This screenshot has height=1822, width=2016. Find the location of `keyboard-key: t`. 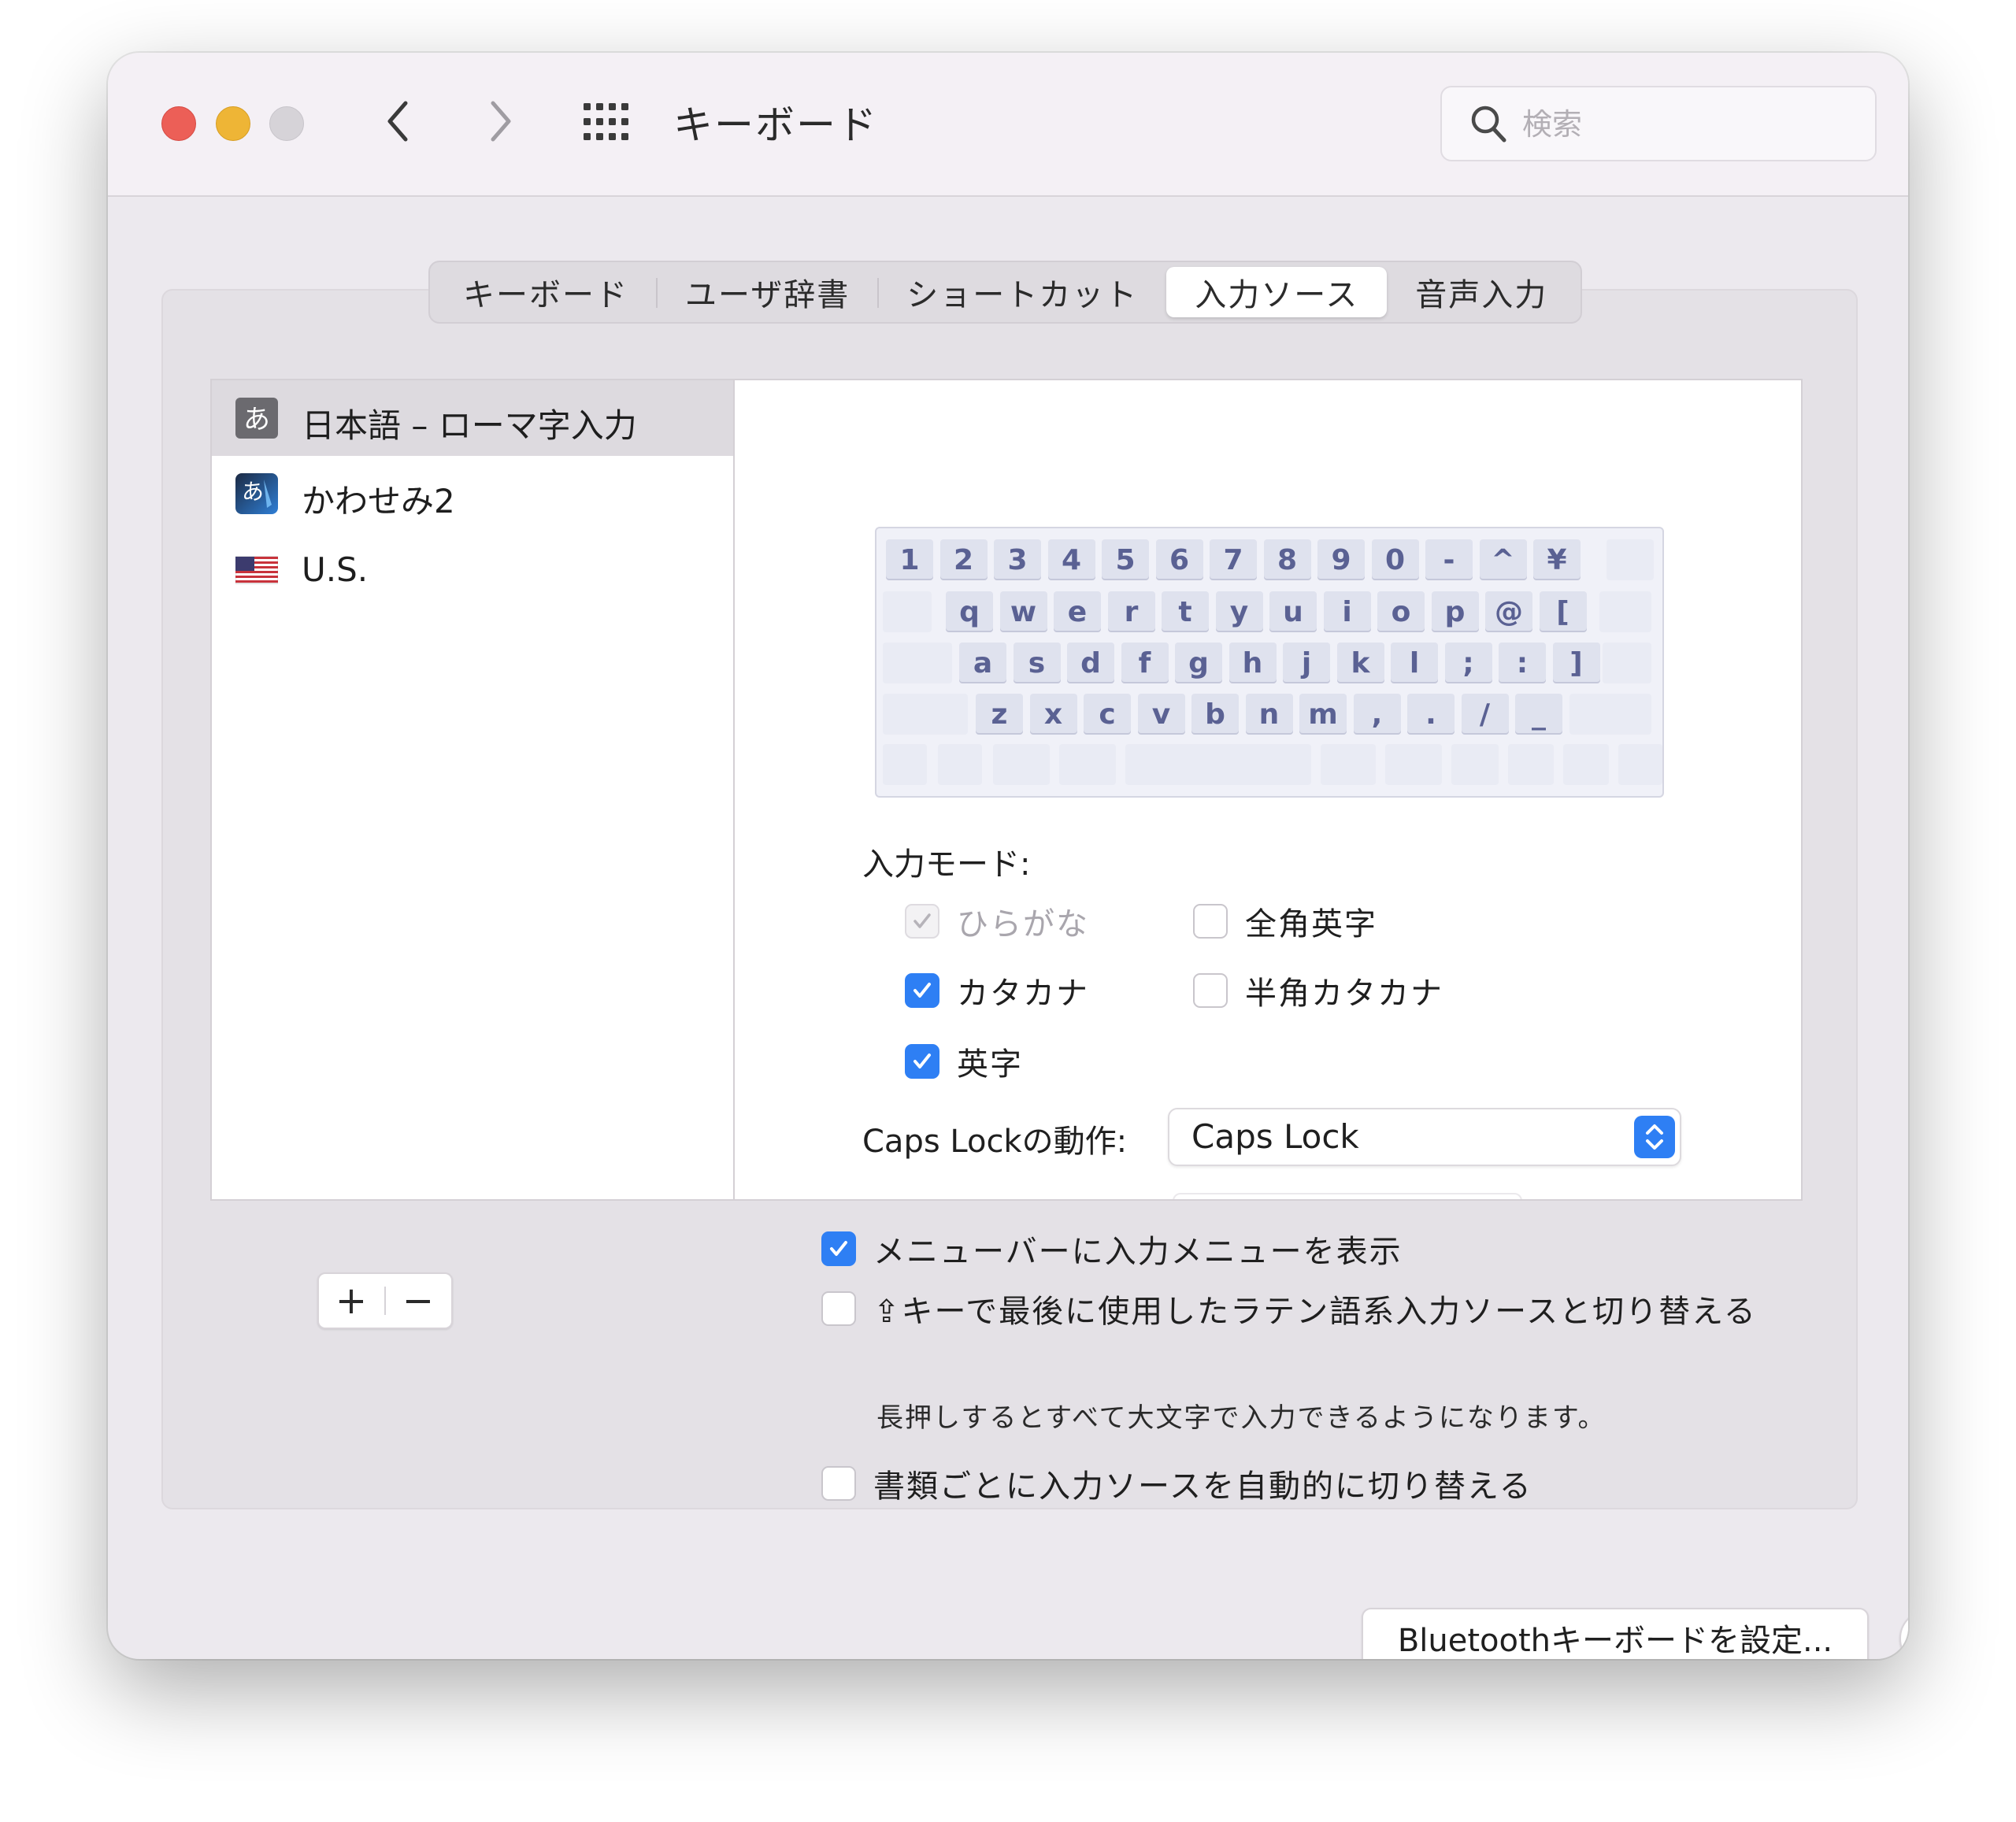

keyboard-key: t is located at coordinates (1185, 611).